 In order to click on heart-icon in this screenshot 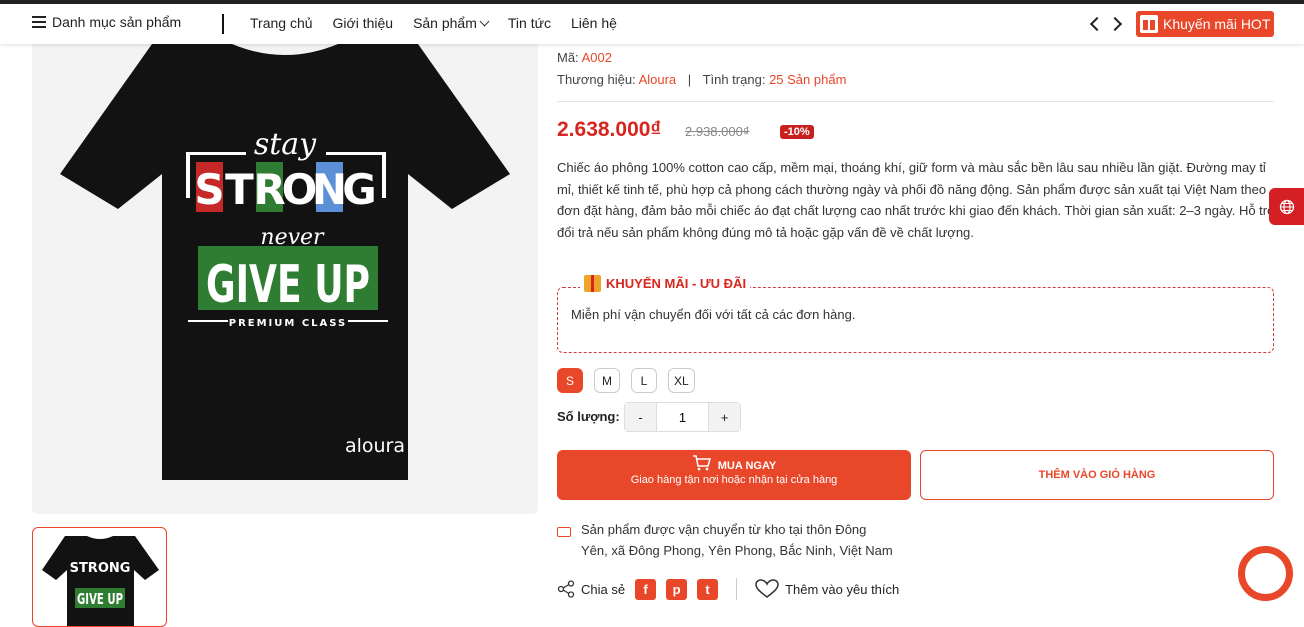, I will do `click(767, 588)`.